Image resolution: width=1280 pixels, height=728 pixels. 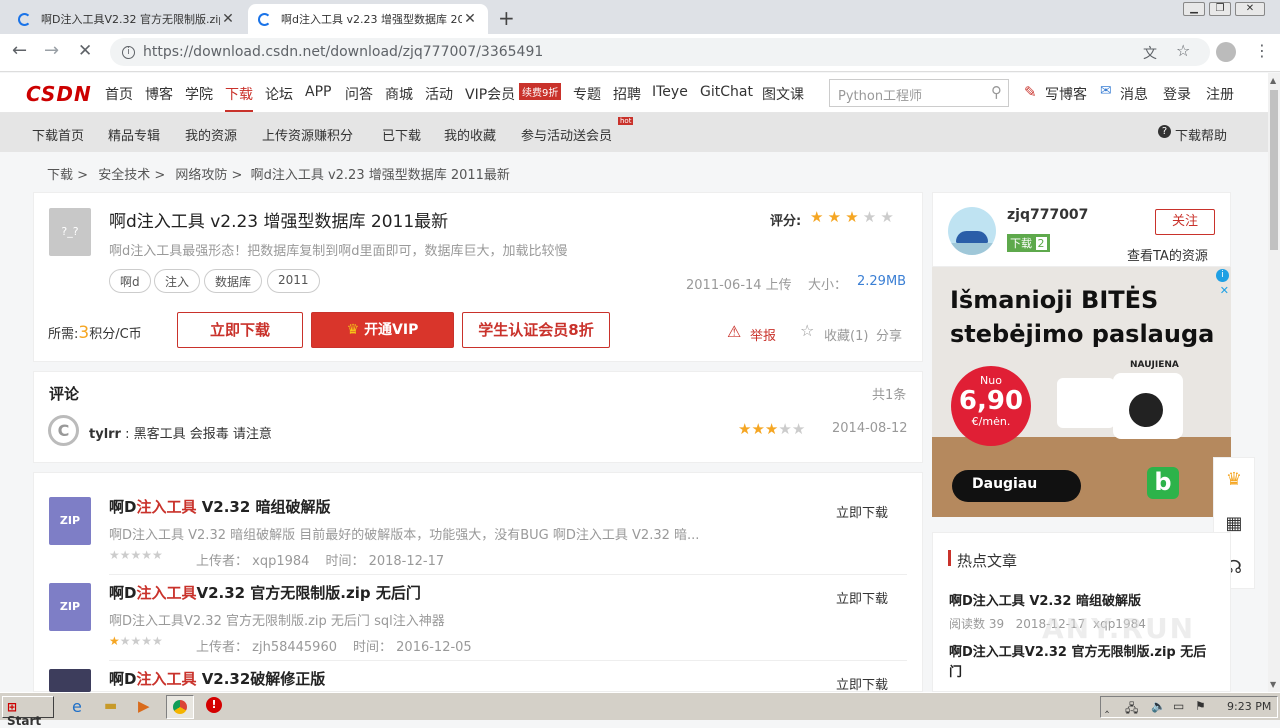 What do you see at coordinates (399, 94) in the screenshot?
I see `nav-mall: 商城` at bounding box center [399, 94].